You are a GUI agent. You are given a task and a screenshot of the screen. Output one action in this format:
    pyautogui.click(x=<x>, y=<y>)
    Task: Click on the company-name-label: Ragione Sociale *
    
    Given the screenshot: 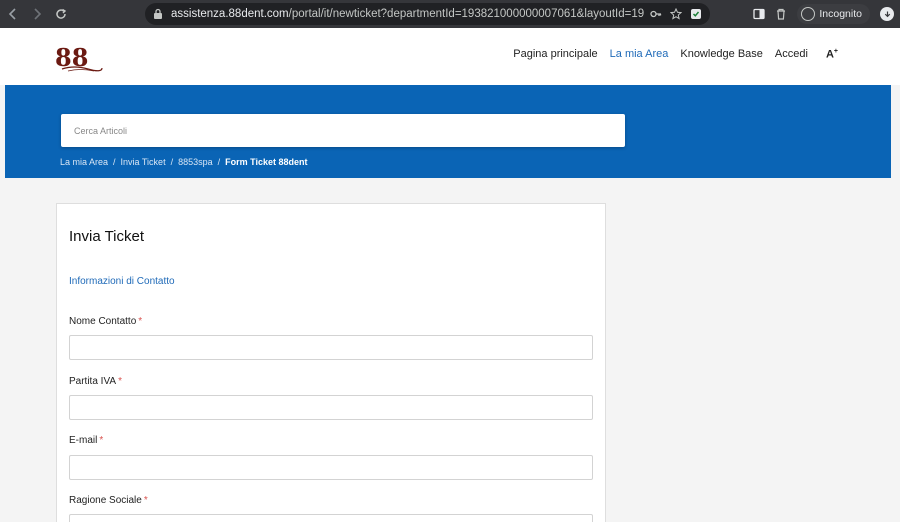 What is the action you would take?
    pyautogui.click(x=108, y=500)
    